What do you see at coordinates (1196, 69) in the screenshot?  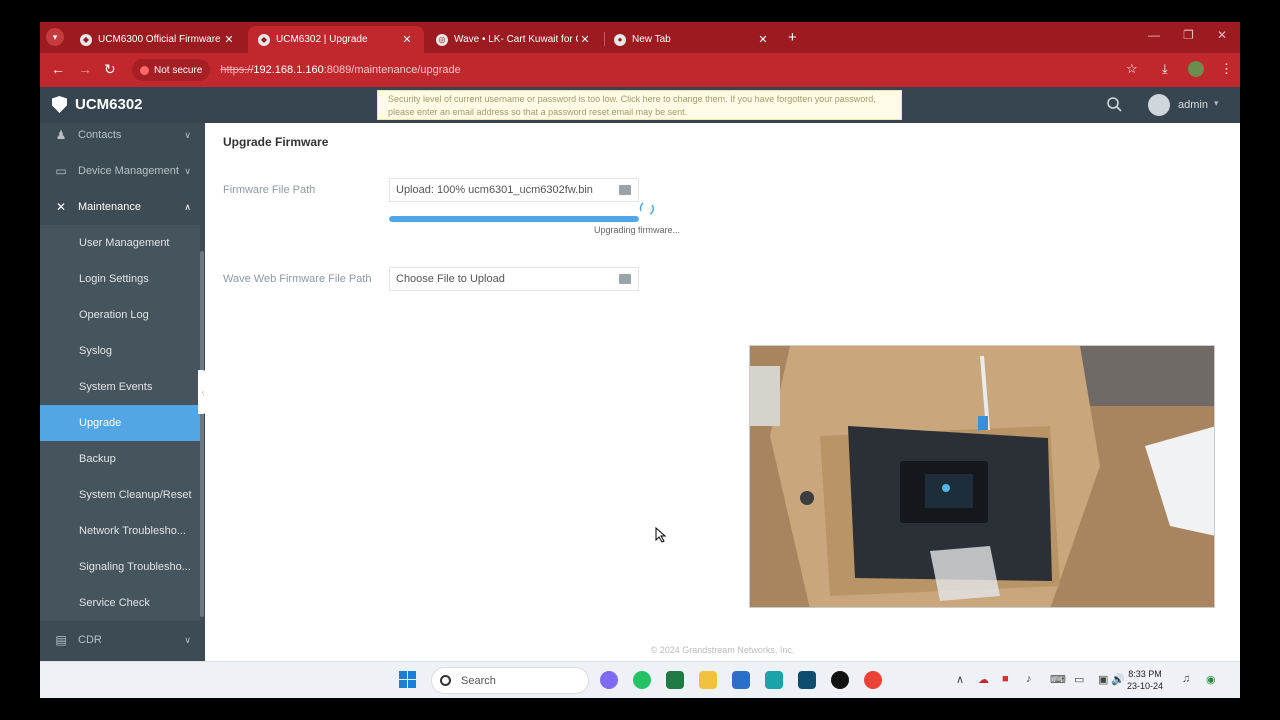 I see `profile-avatar-icon` at bounding box center [1196, 69].